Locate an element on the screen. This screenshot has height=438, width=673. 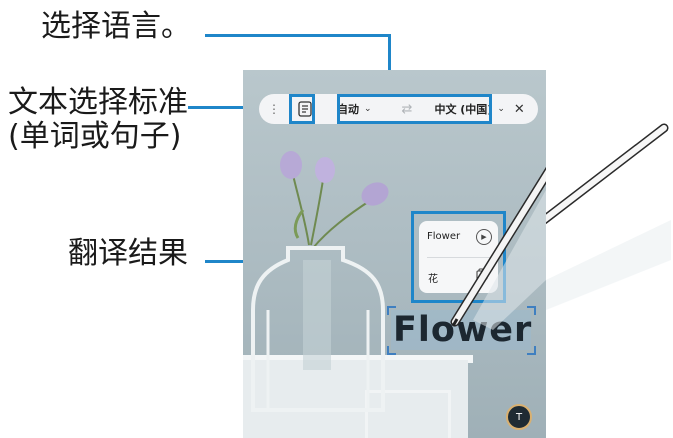
callout-select-language: 选择语言。 is located at coordinates (116, 26).